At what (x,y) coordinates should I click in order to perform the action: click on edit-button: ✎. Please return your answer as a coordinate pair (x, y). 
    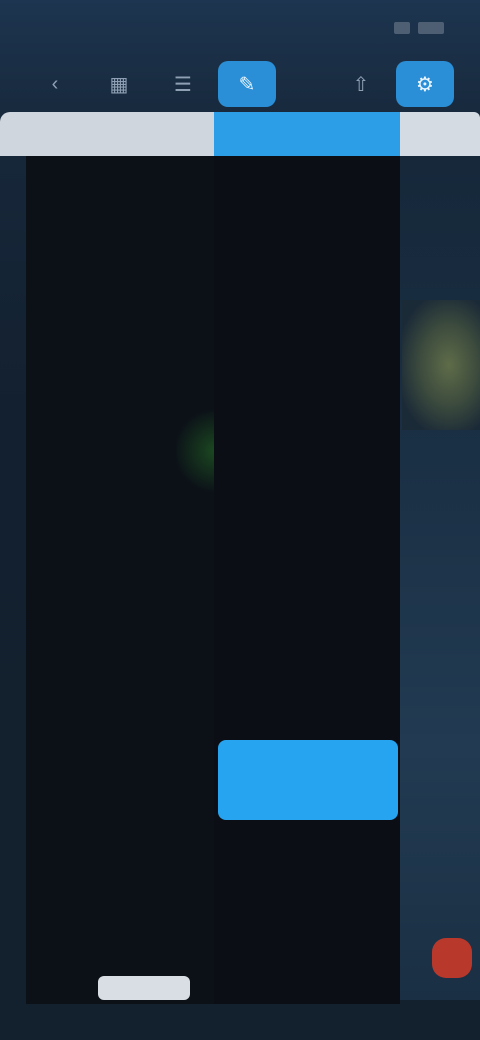
    Looking at the image, I should click on (247, 84).